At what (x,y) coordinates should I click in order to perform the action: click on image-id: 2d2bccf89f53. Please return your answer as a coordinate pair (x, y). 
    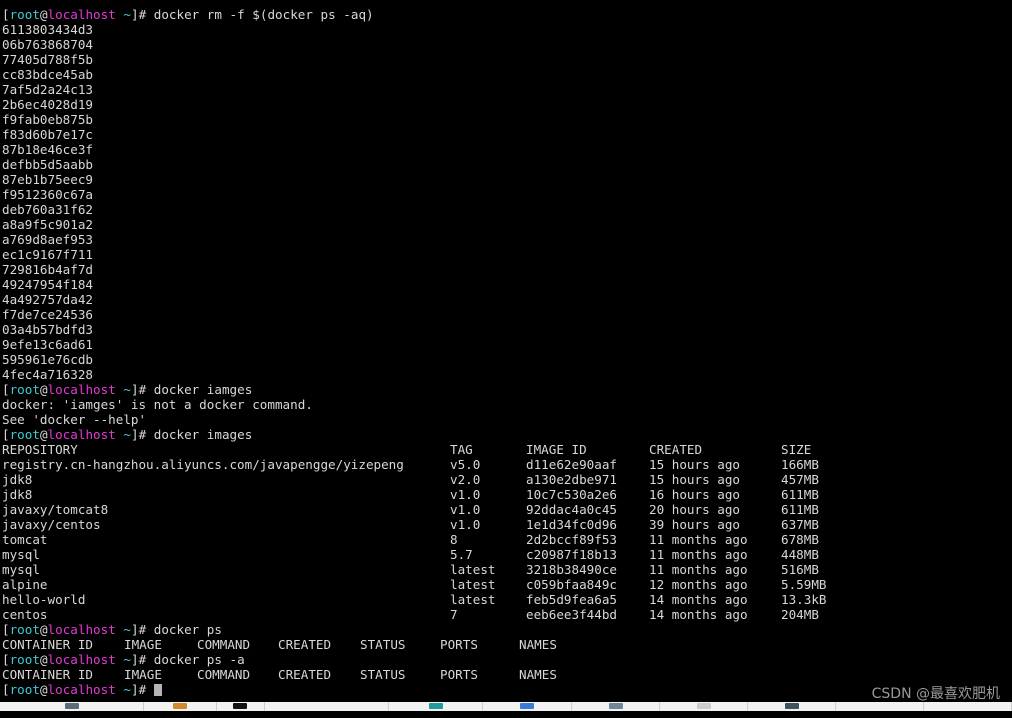
    Looking at the image, I should click on (571, 539).